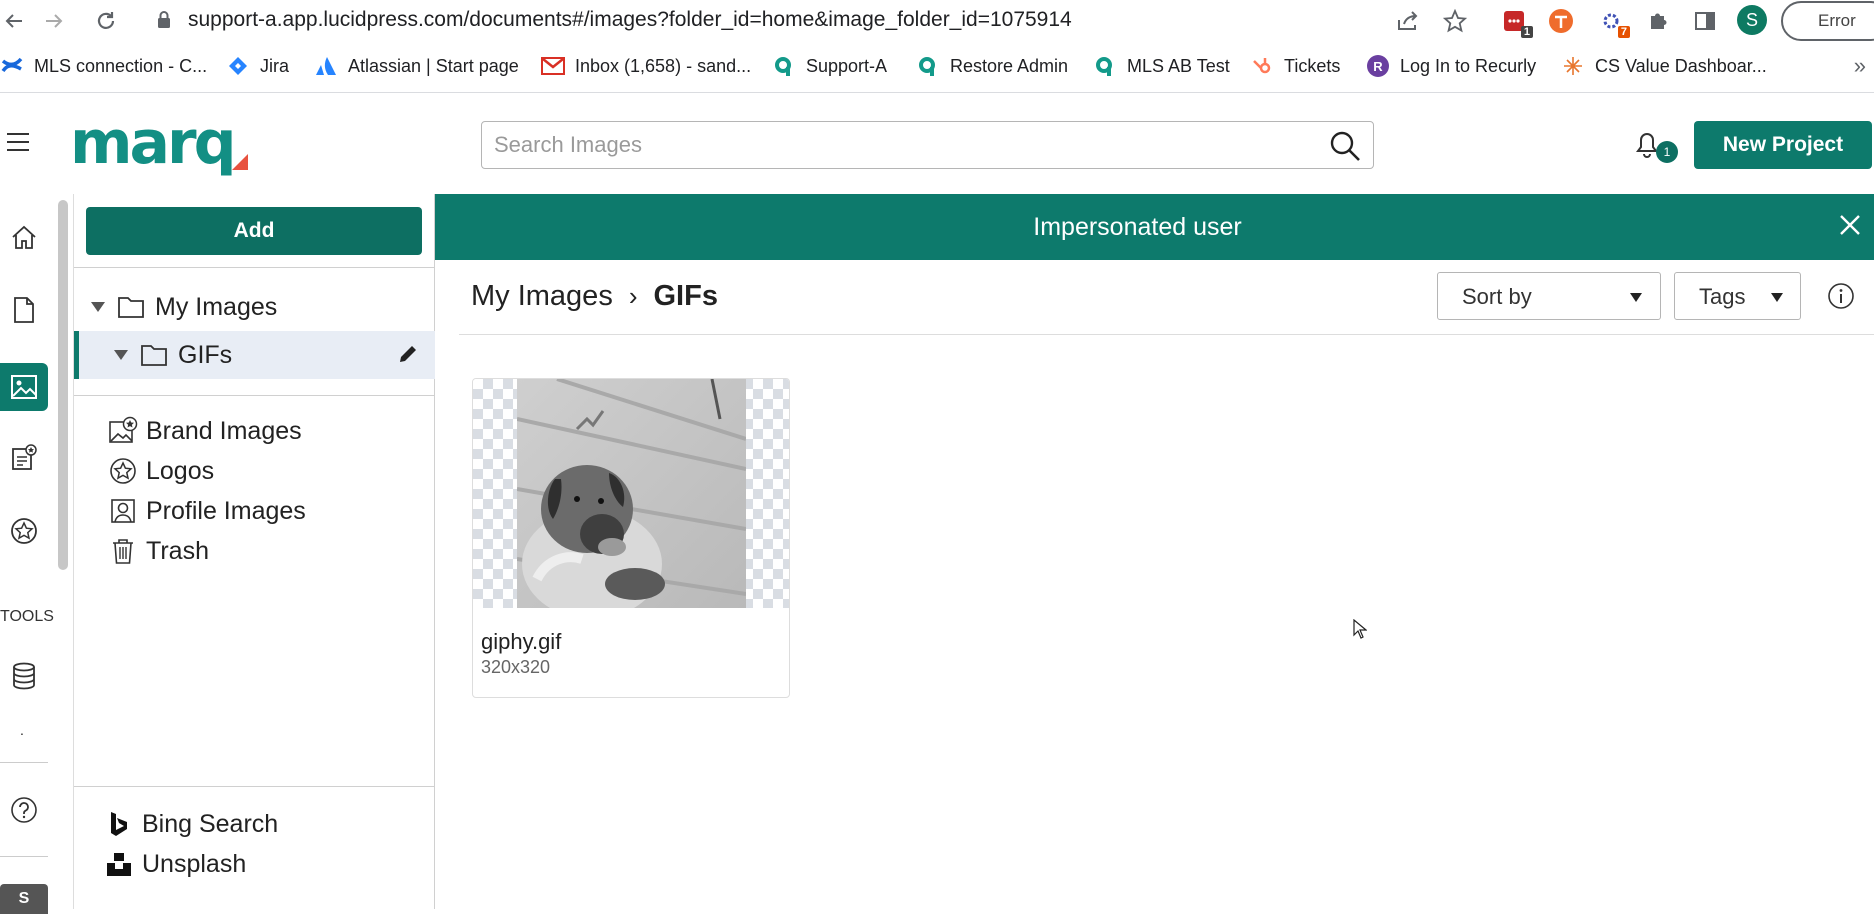  Describe the element at coordinates (24, 310) in the screenshot. I see `documents-icon` at that location.